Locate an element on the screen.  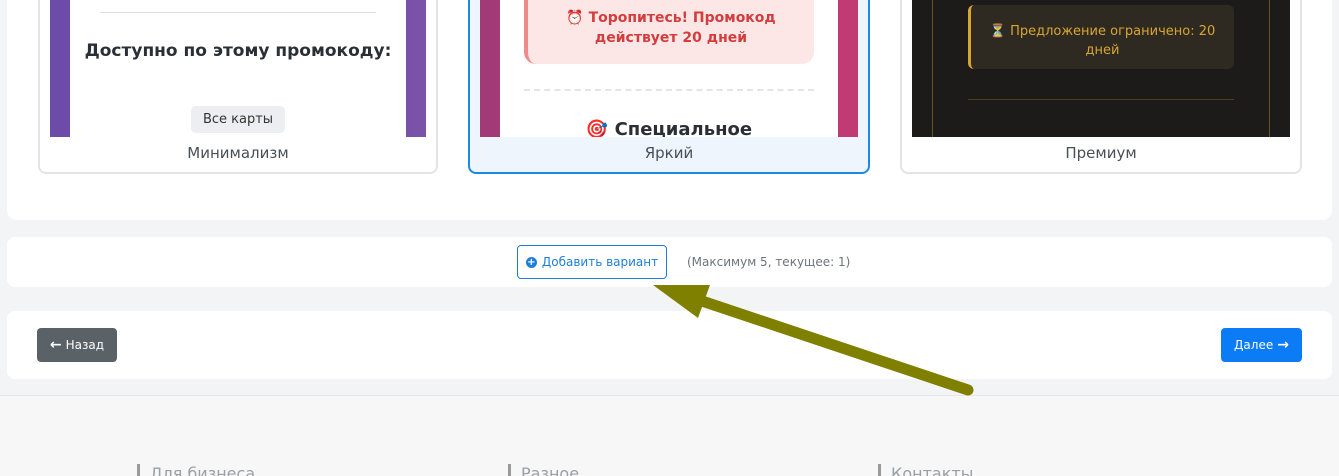
preview-alert-text: Торопитесь! Промокод действует 20 дней is located at coordinates (682, 28).